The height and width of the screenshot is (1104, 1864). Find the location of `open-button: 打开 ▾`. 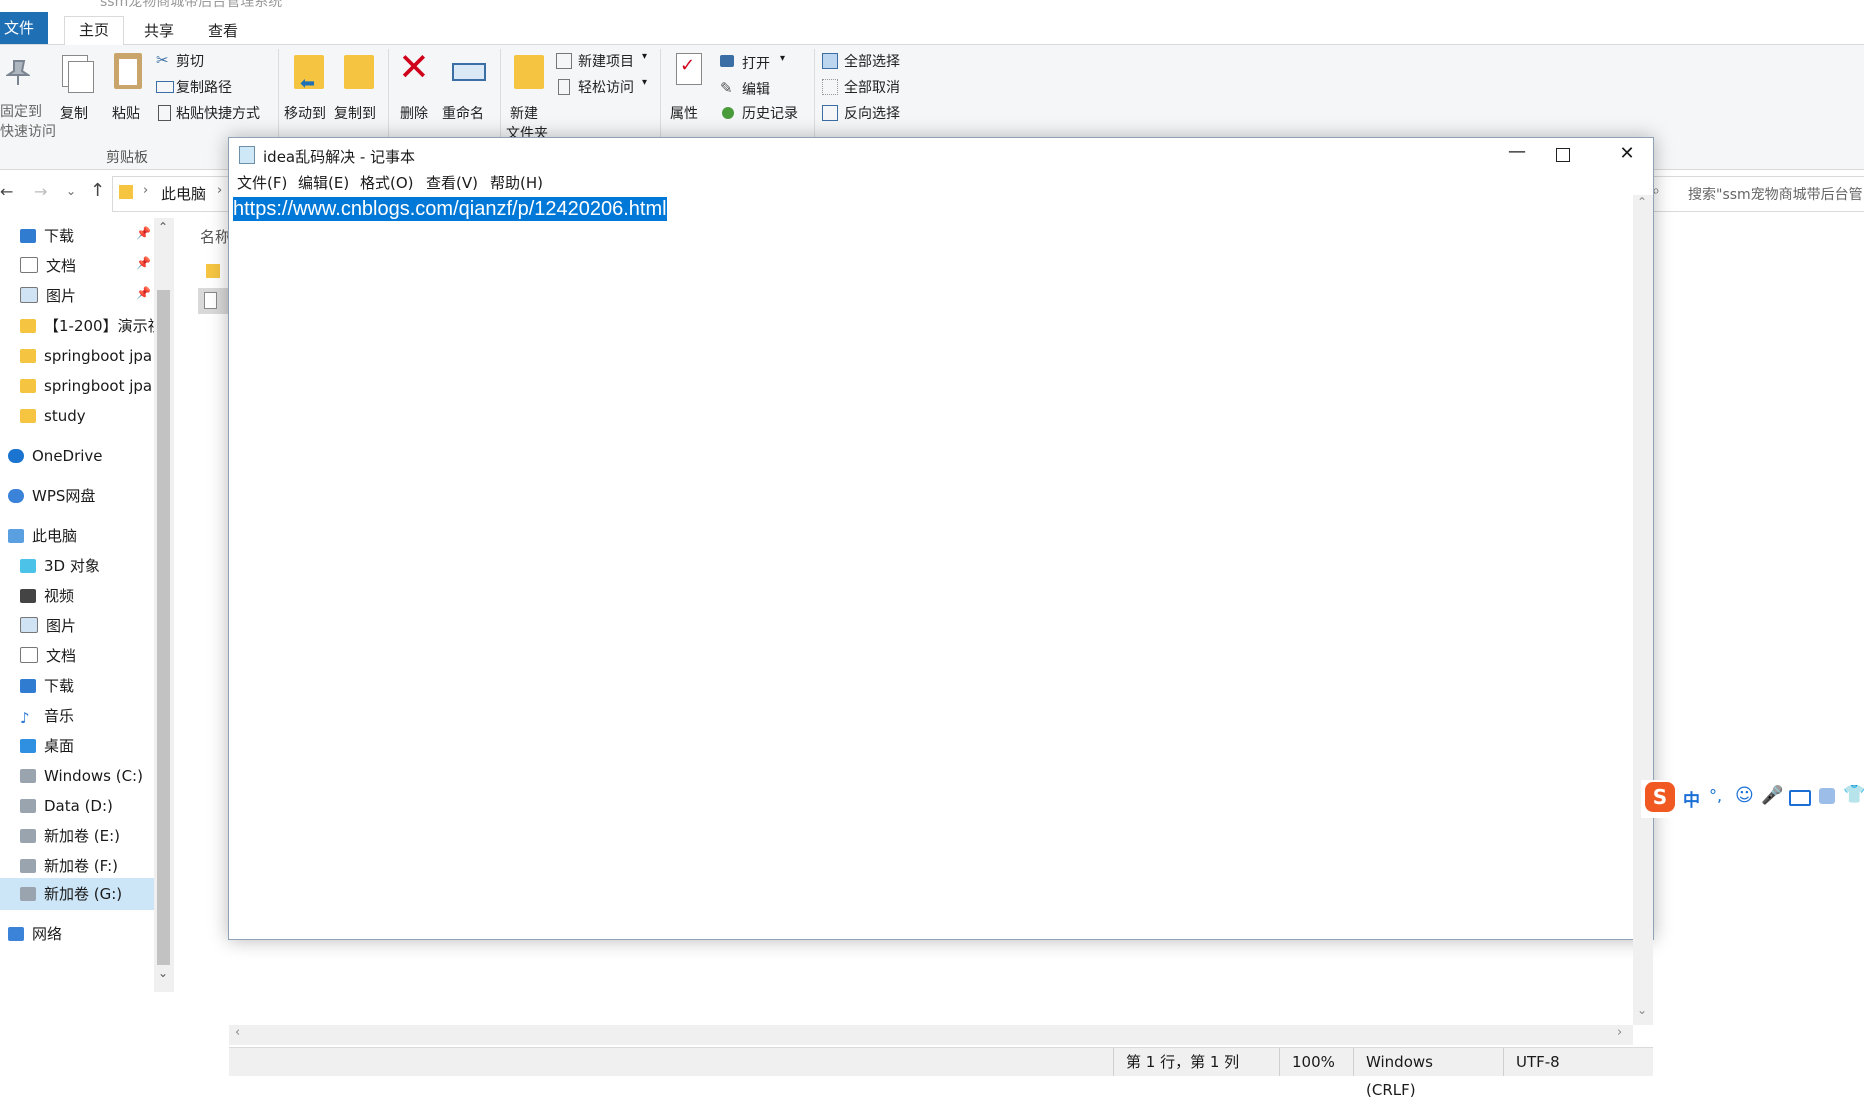

open-button: 打开 ▾ is located at coordinates (765, 64).